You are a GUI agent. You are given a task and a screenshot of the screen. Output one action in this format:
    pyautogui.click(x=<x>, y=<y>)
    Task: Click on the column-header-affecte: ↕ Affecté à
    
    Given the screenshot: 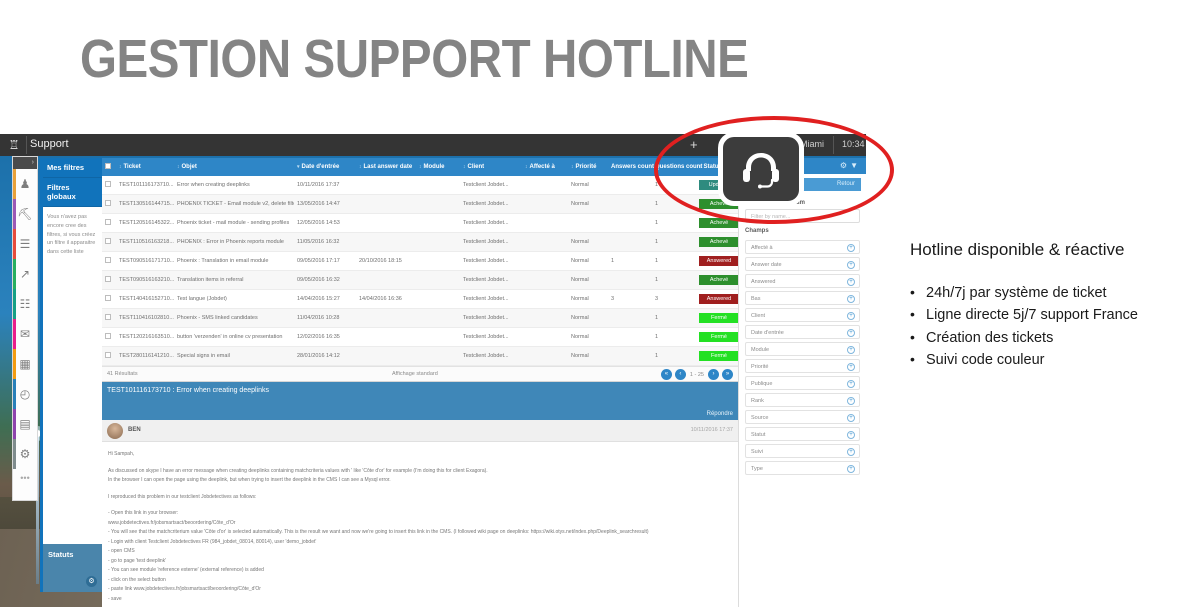 What is the action you would take?
    pyautogui.click(x=545, y=167)
    